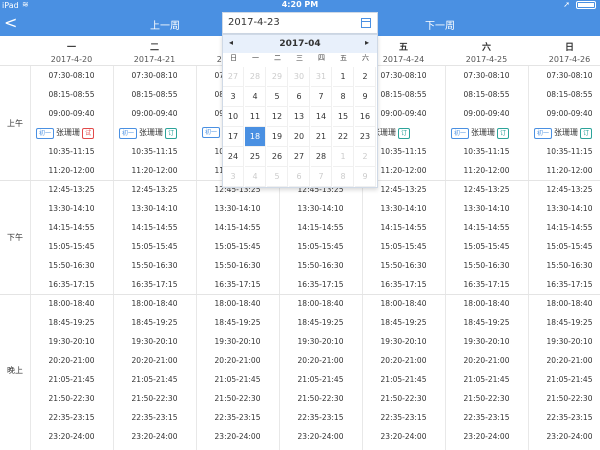 The height and width of the screenshot is (450, 600). What do you see at coordinates (277, 137) in the screenshot?
I see `date-picker-day: 19` at bounding box center [277, 137].